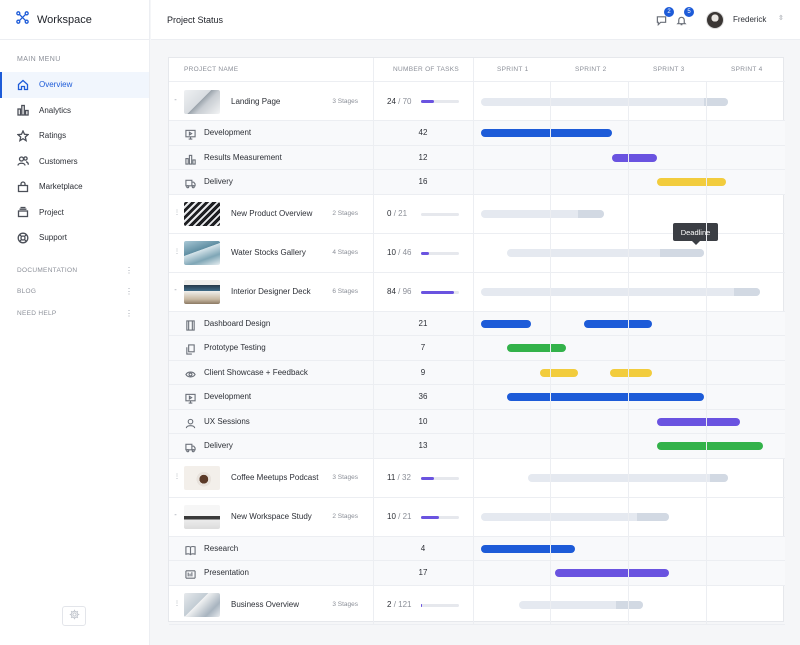 The image size is (800, 645). What do you see at coordinates (477, 182) in the screenshot?
I see `task-row: Delivery 16` at bounding box center [477, 182].